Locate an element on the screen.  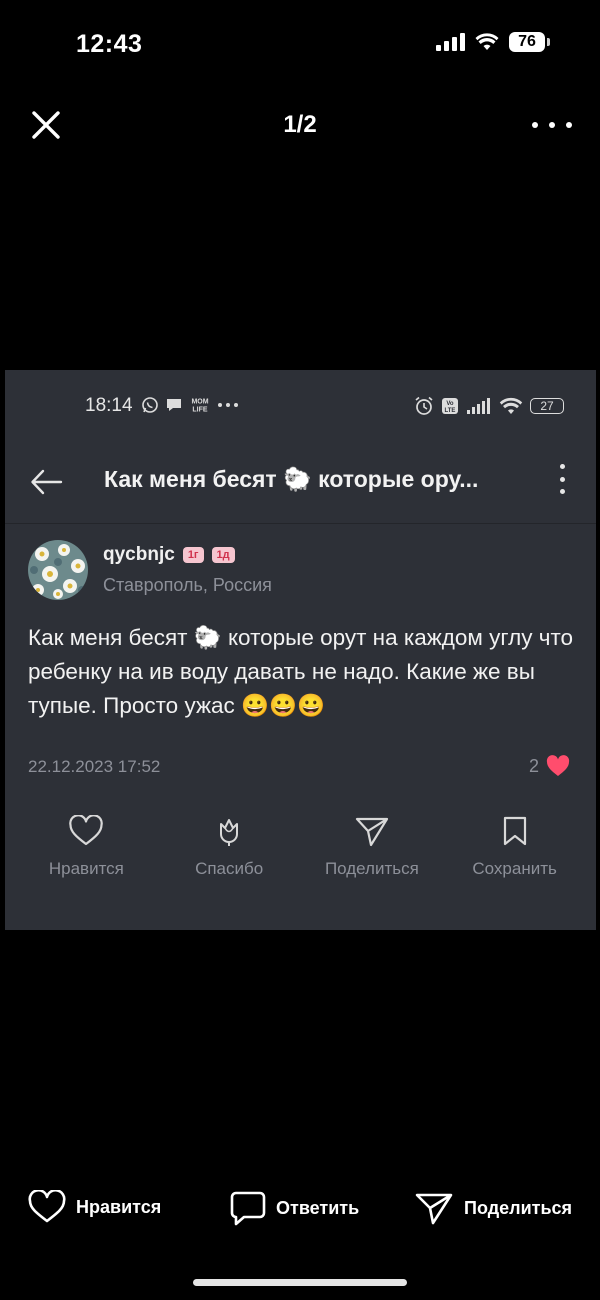
action-label: Поделиться is located at coordinates (371, 868).